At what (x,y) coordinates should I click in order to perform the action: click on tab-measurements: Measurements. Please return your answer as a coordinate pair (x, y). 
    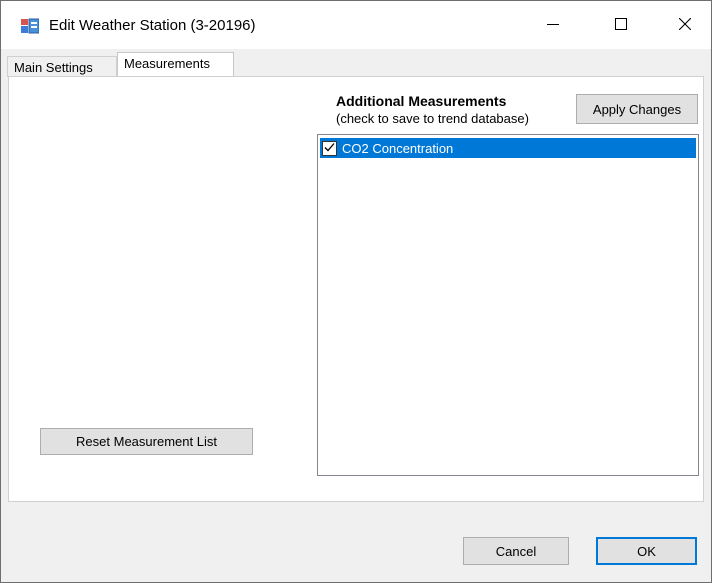
    Looking at the image, I should click on (175, 65).